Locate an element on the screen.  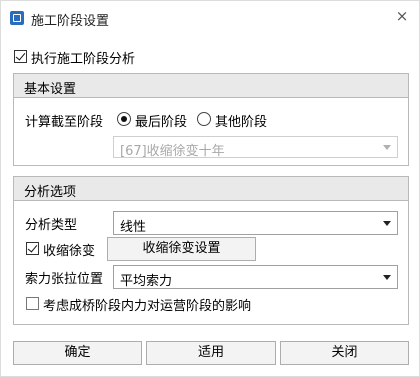
radio-other-stage-label: 其他阶段 is located at coordinates (241, 120).